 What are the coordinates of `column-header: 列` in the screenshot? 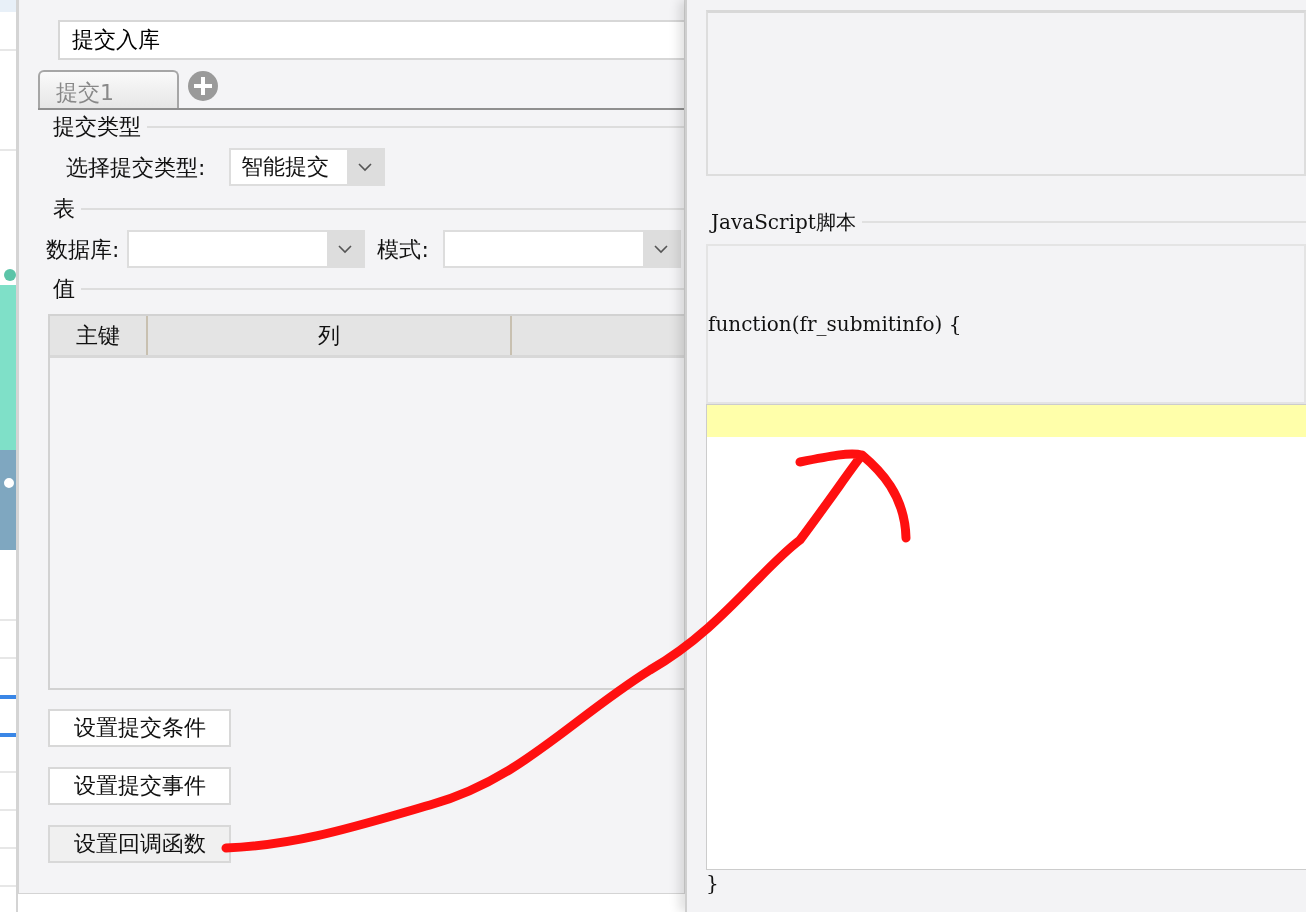 It's located at (330, 335).